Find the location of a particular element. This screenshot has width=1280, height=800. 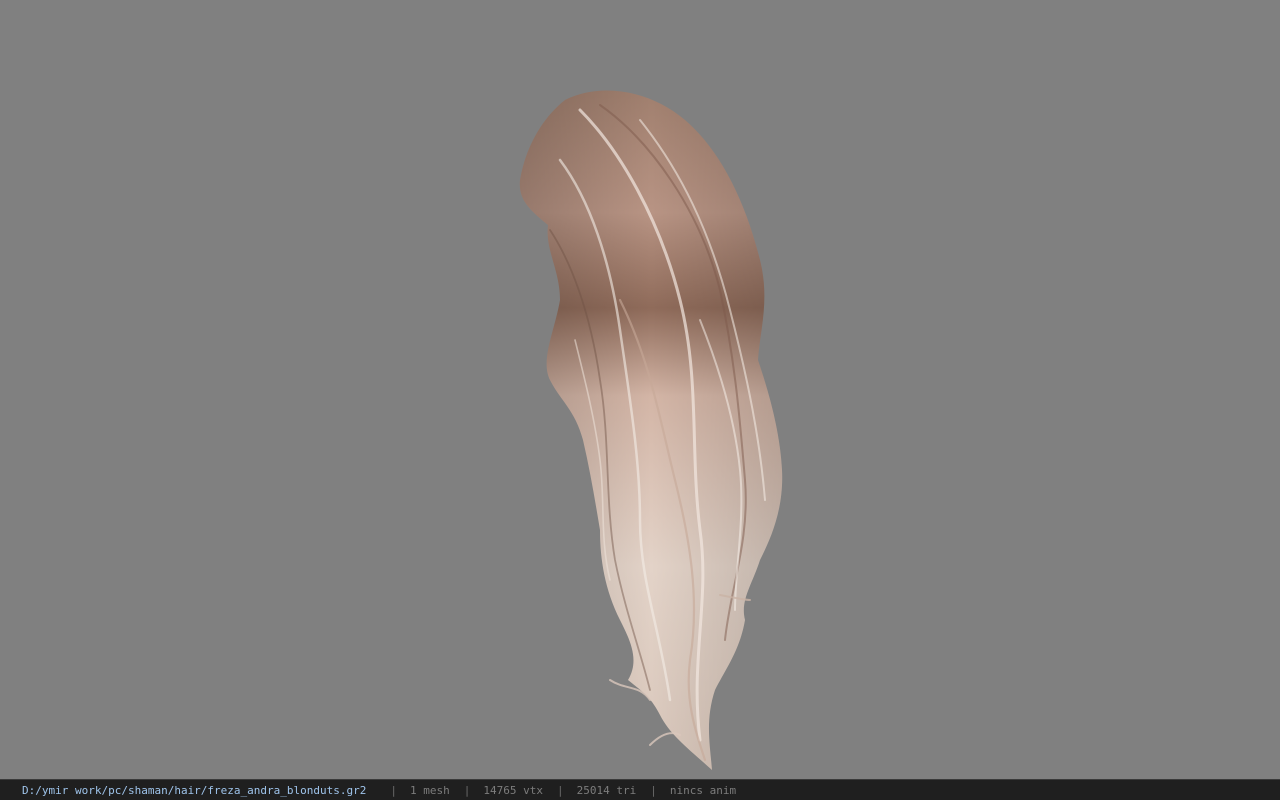

mesh-count: 1 mesh is located at coordinates (430, 790).